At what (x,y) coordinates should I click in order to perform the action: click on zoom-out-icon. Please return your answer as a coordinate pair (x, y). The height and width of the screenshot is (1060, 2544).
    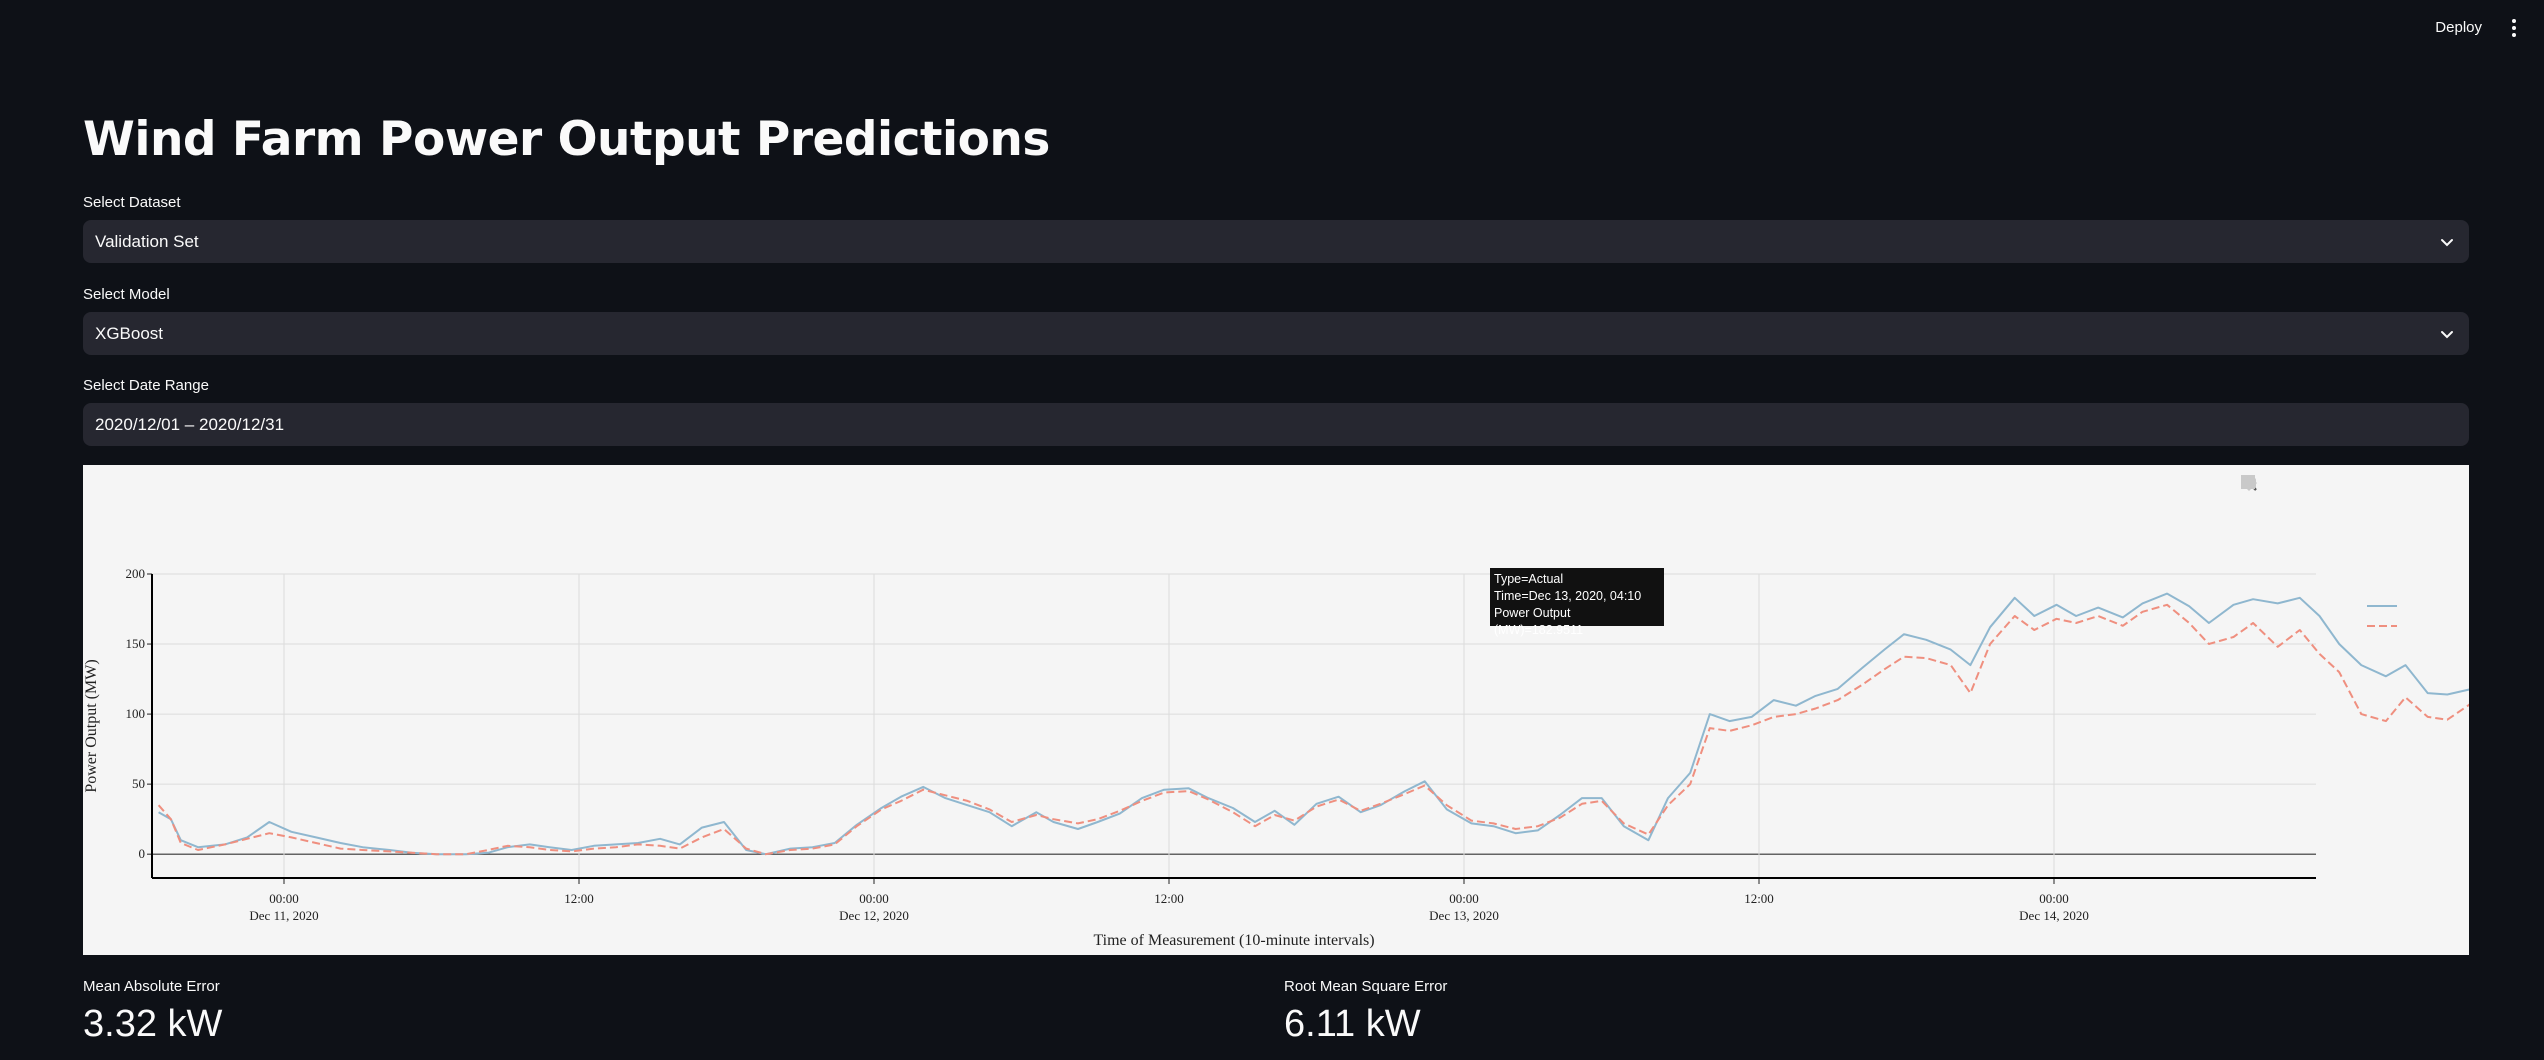
    Looking at the image, I should click on (2309, 484).